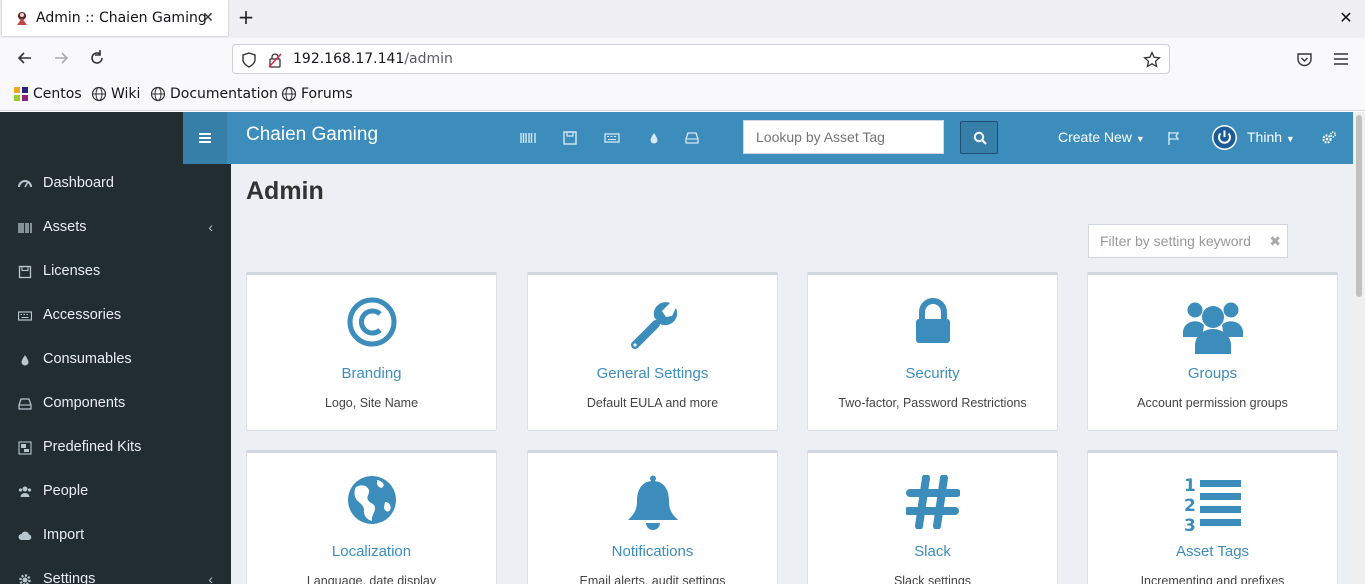 The height and width of the screenshot is (584, 1365). I want to click on page-scrollbar, so click(1359, 348).